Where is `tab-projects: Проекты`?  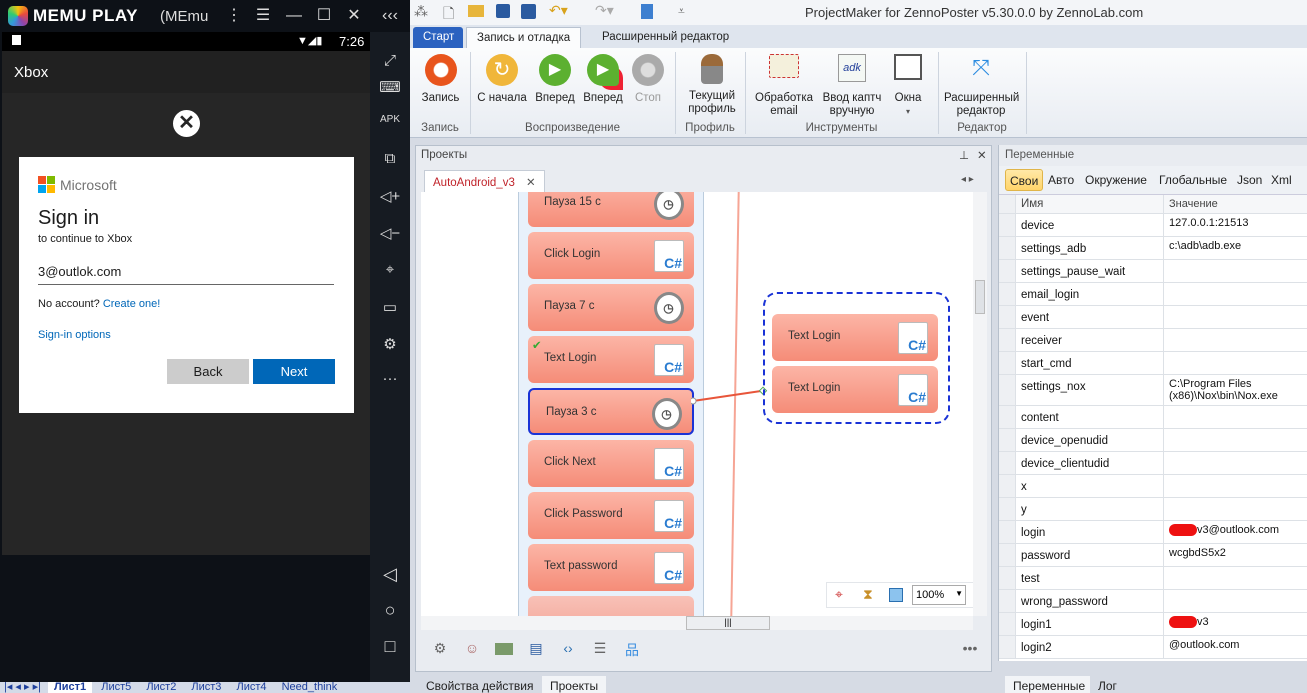 tab-projects: Проекты is located at coordinates (574, 684).